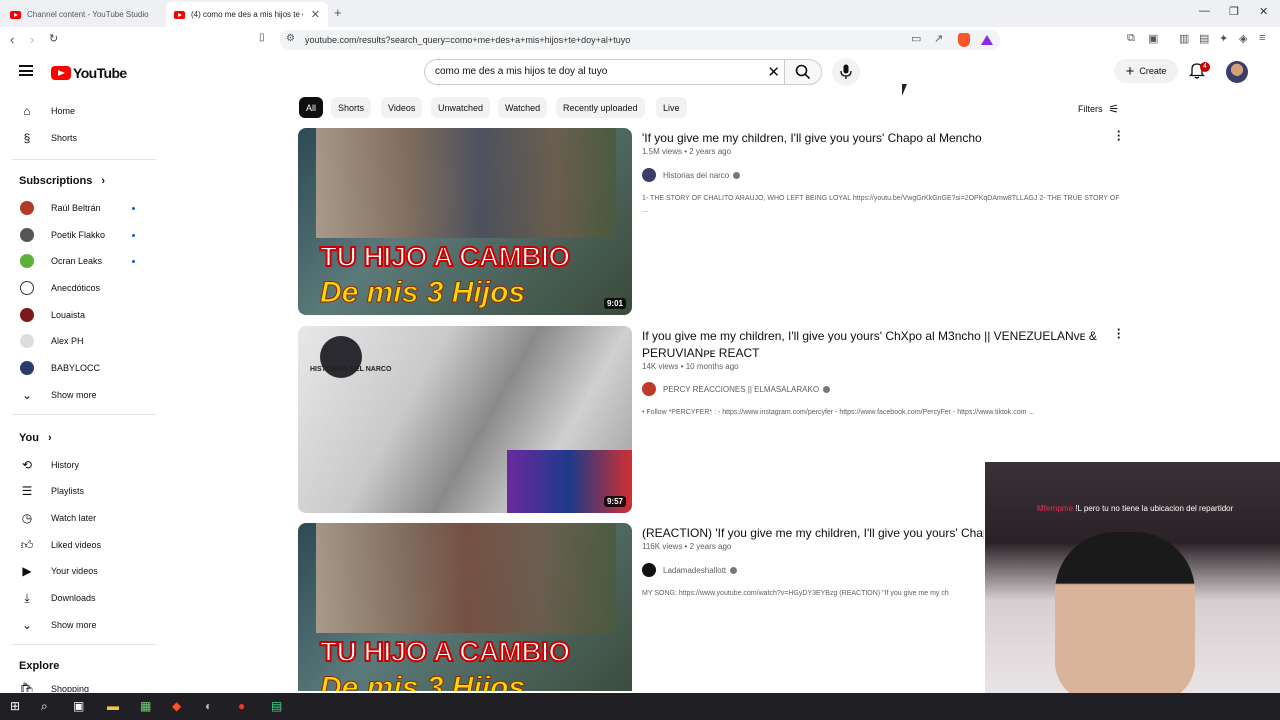 The height and width of the screenshot is (720, 1280). What do you see at coordinates (846, 72) in the screenshot?
I see `voice-search-button` at bounding box center [846, 72].